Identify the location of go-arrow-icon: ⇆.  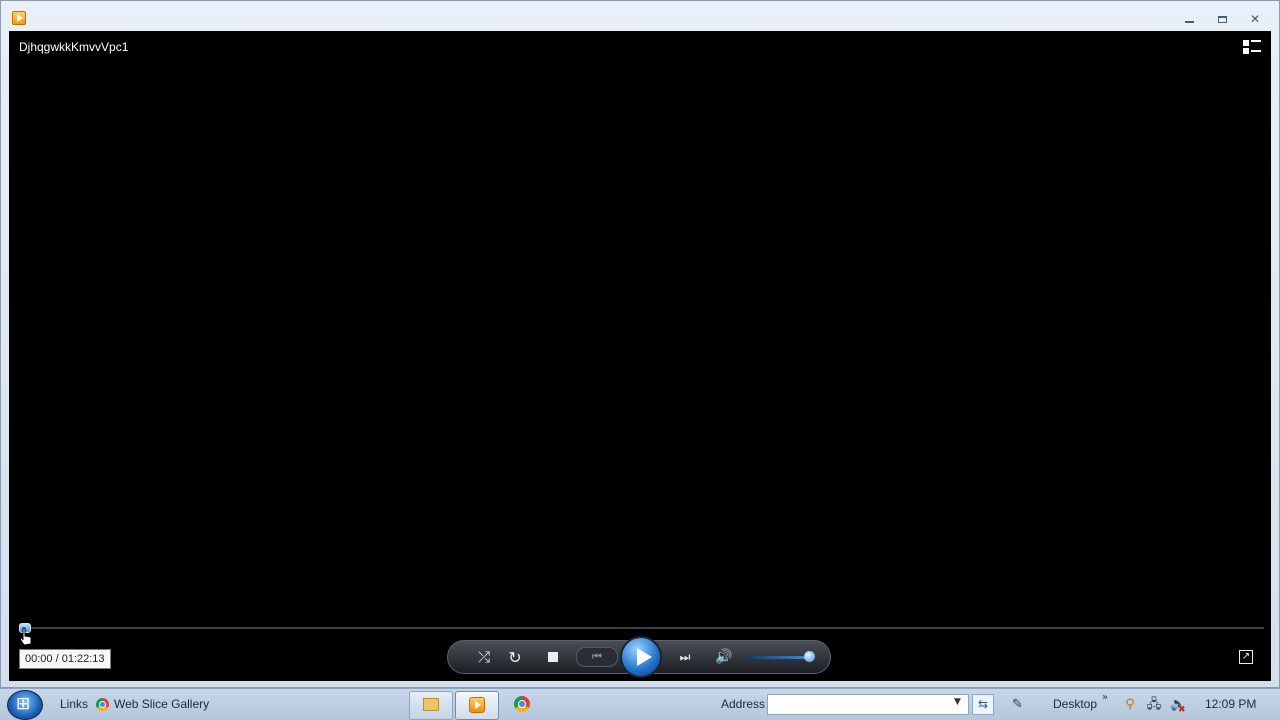
(983, 704).